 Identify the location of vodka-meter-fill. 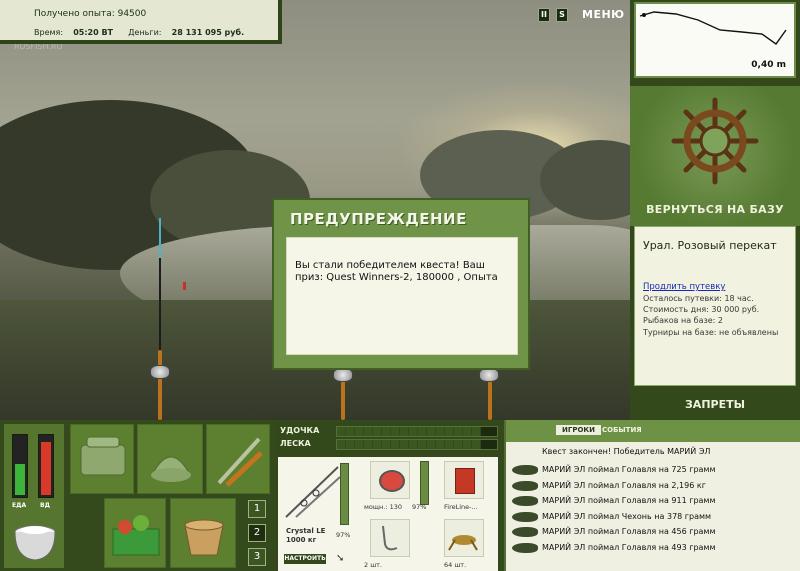
(46, 468).